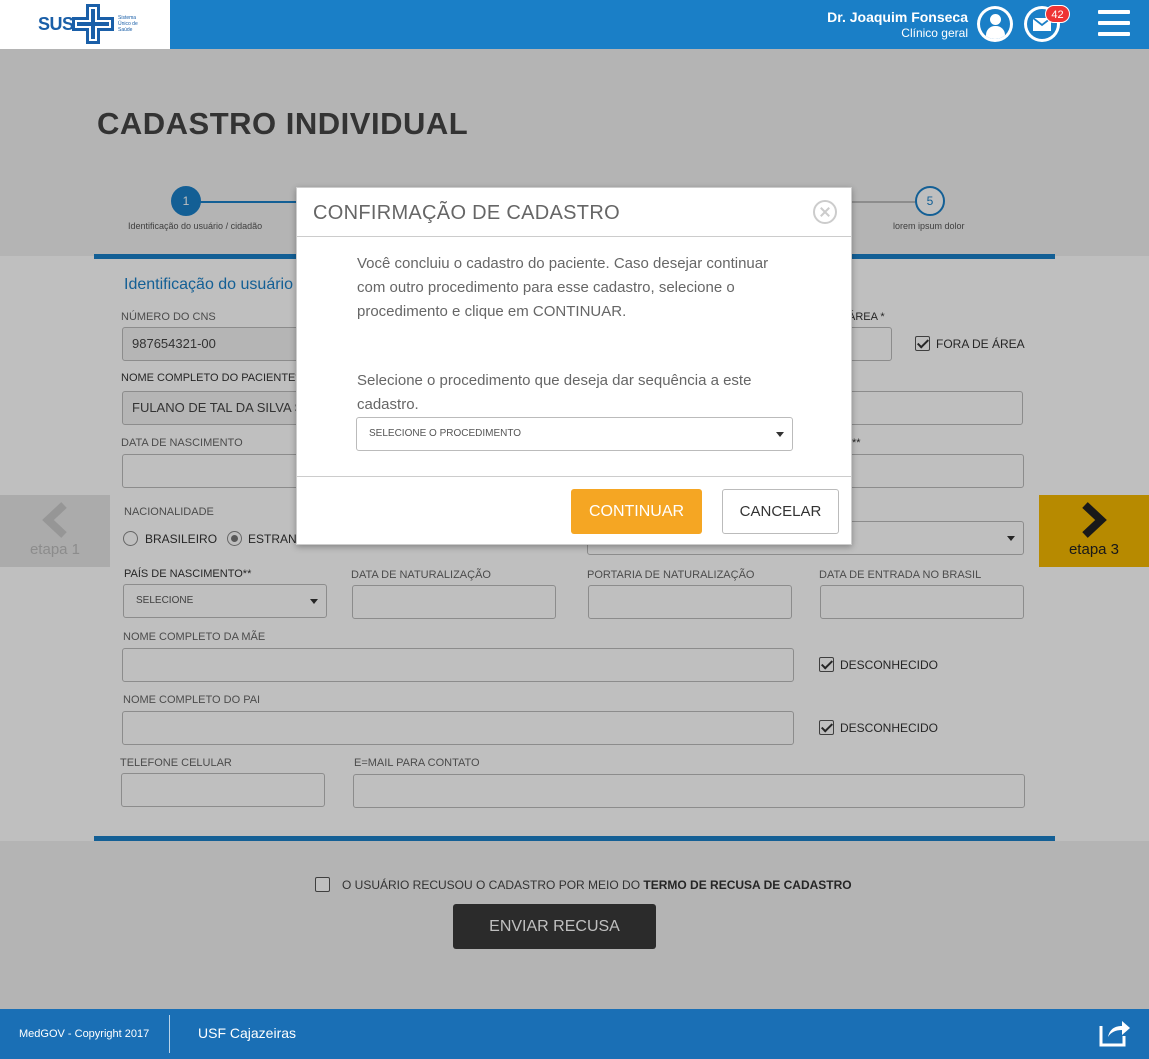 The height and width of the screenshot is (1059, 1149). Describe the element at coordinates (466, 213) in the screenshot. I see `modal-title: CONFIRMAÇÃO DE CADASTRO` at that location.